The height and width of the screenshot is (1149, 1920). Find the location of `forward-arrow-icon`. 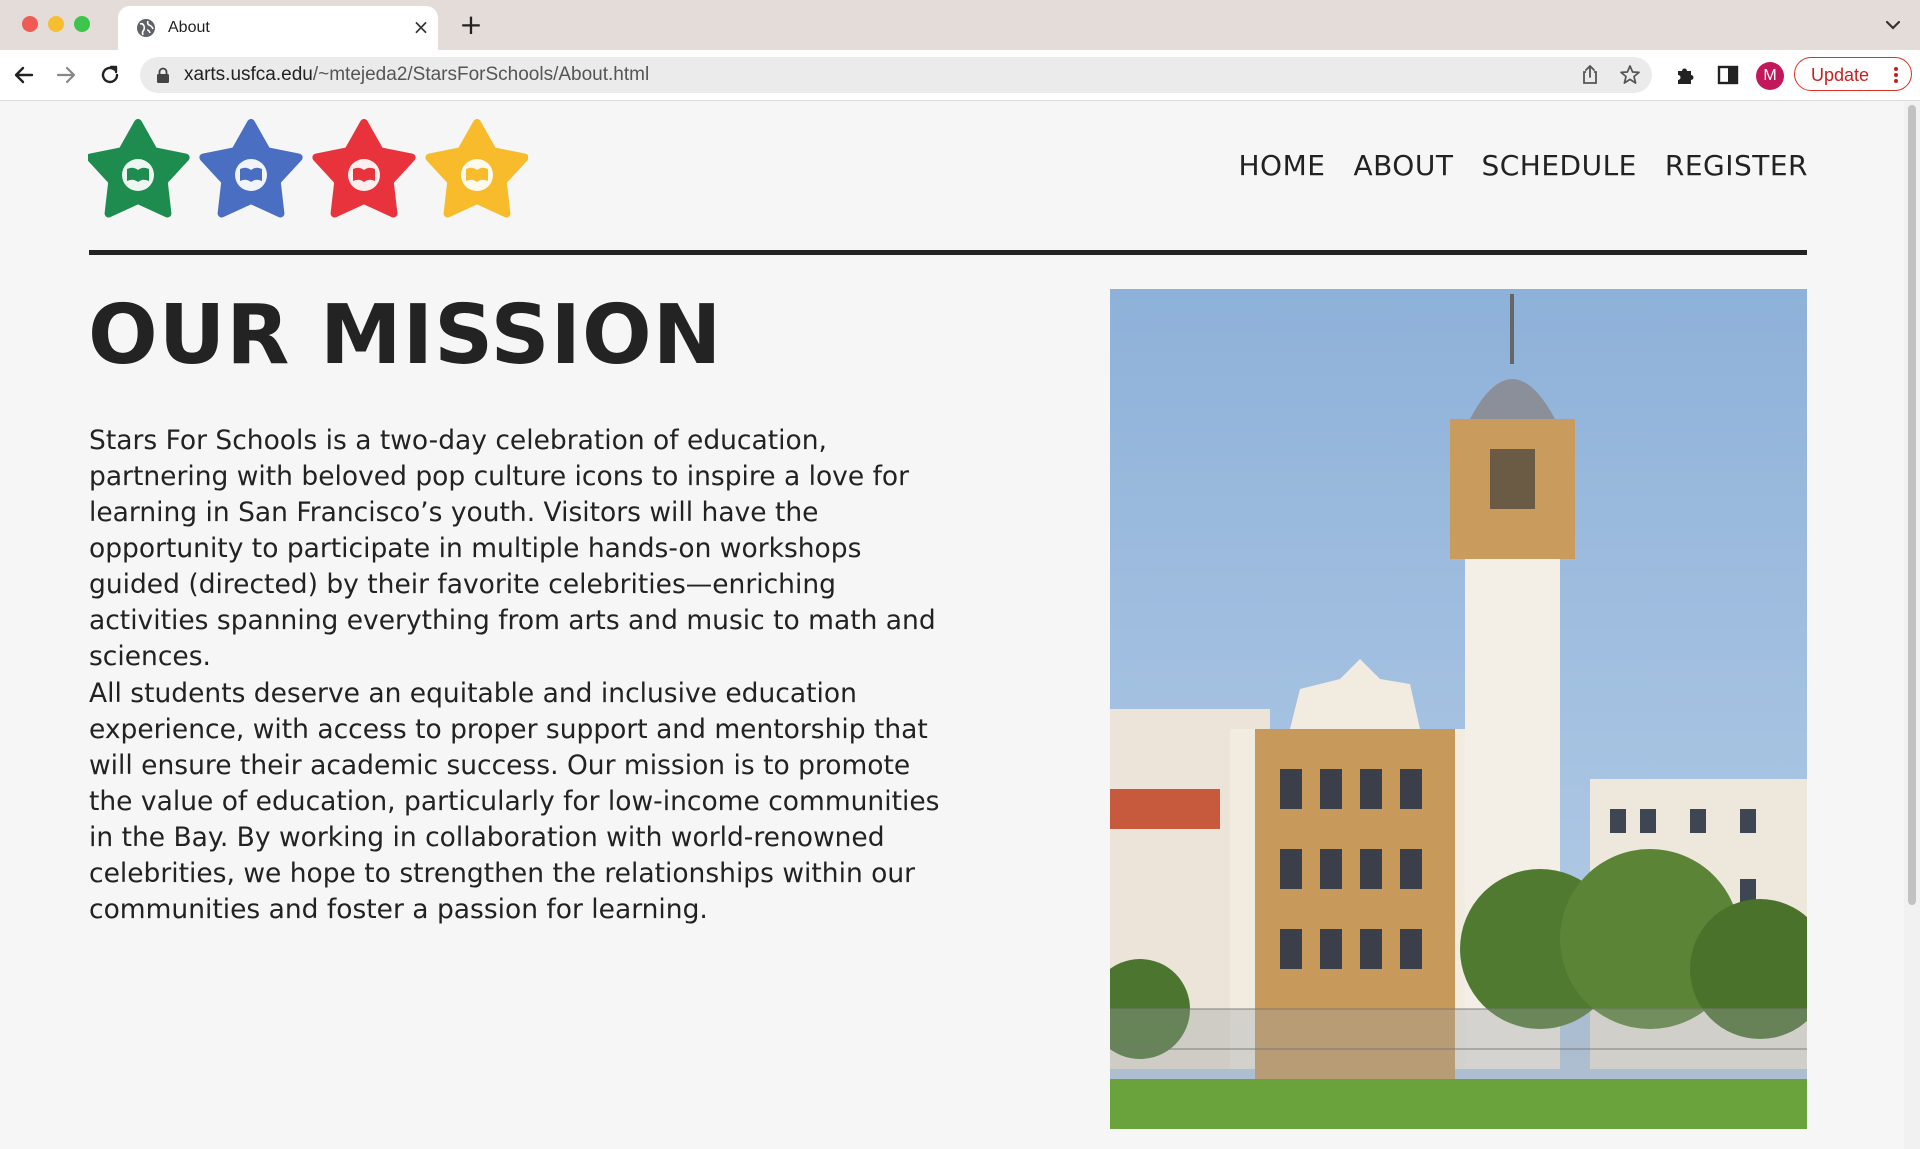

forward-arrow-icon is located at coordinates (66, 75).